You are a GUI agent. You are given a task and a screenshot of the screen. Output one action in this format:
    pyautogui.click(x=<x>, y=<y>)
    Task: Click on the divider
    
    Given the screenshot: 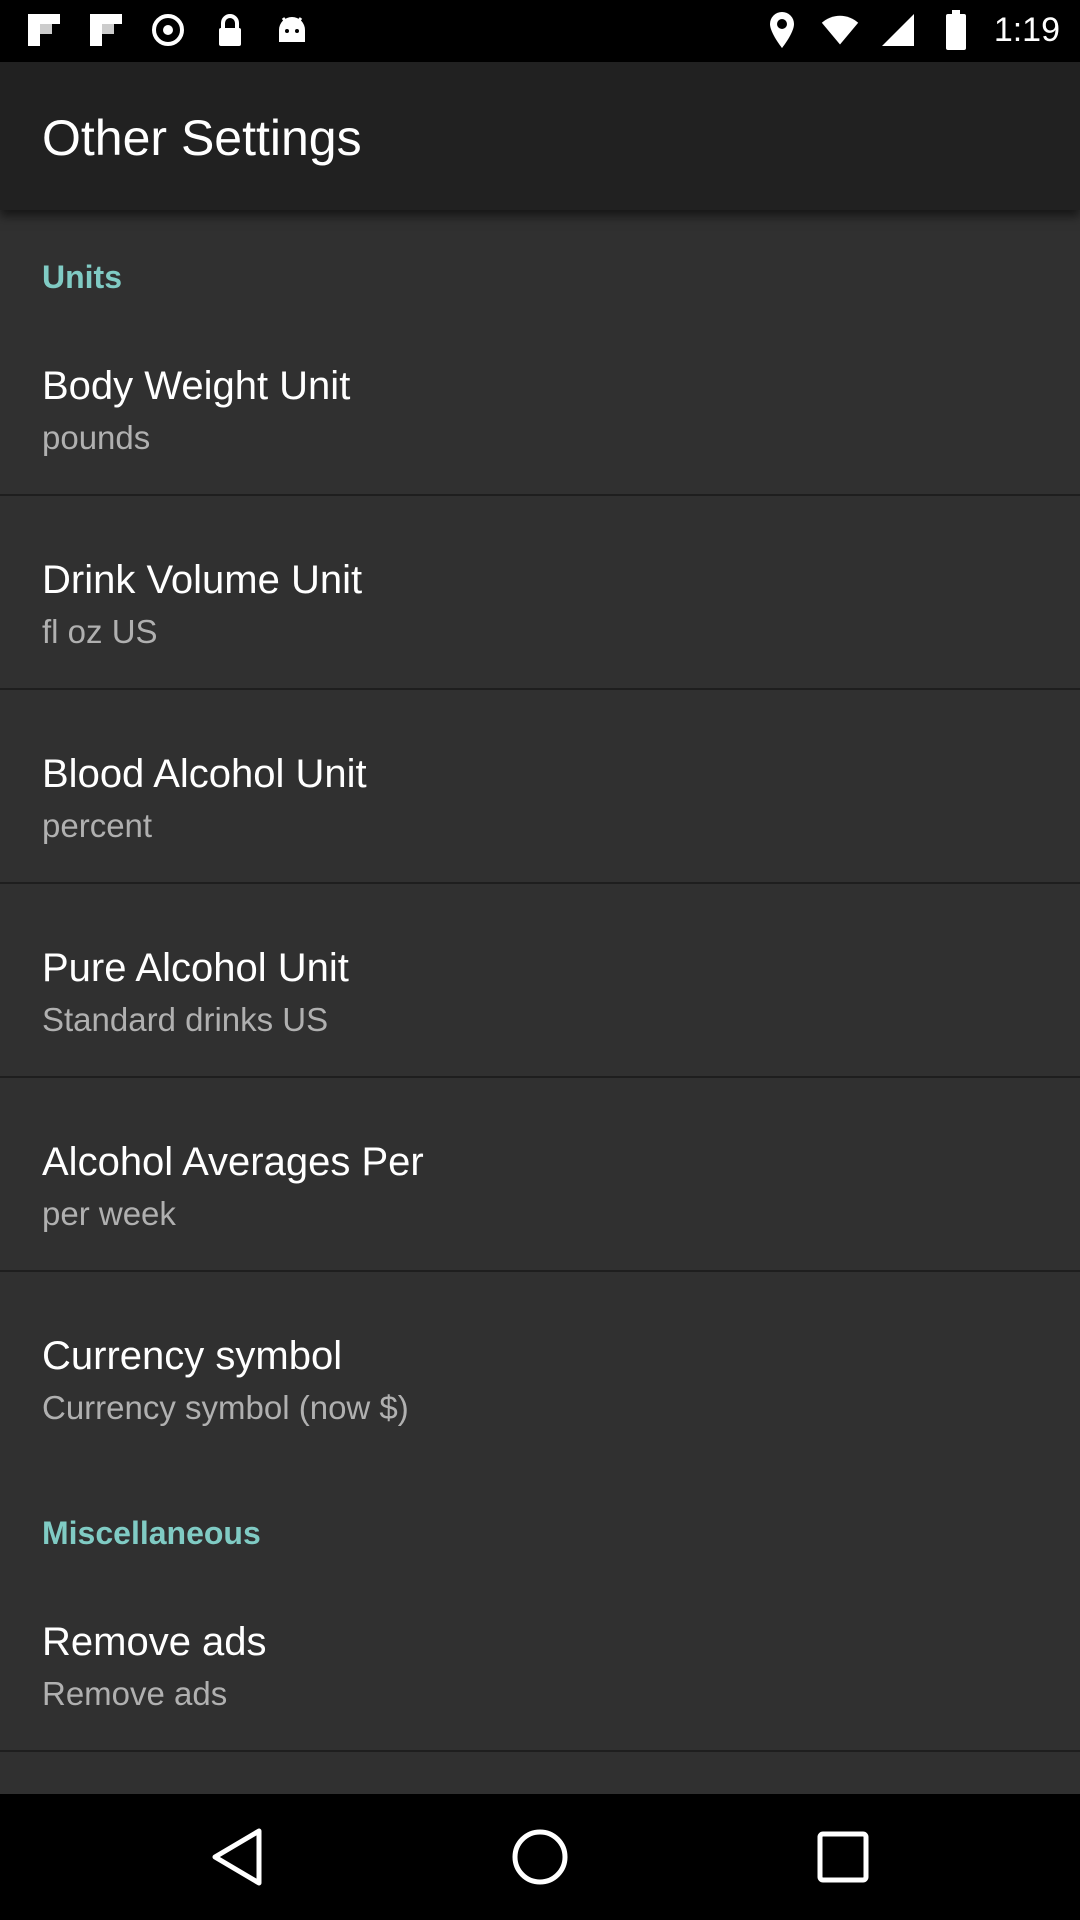 What is the action you would take?
    pyautogui.click(x=540, y=1751)
    